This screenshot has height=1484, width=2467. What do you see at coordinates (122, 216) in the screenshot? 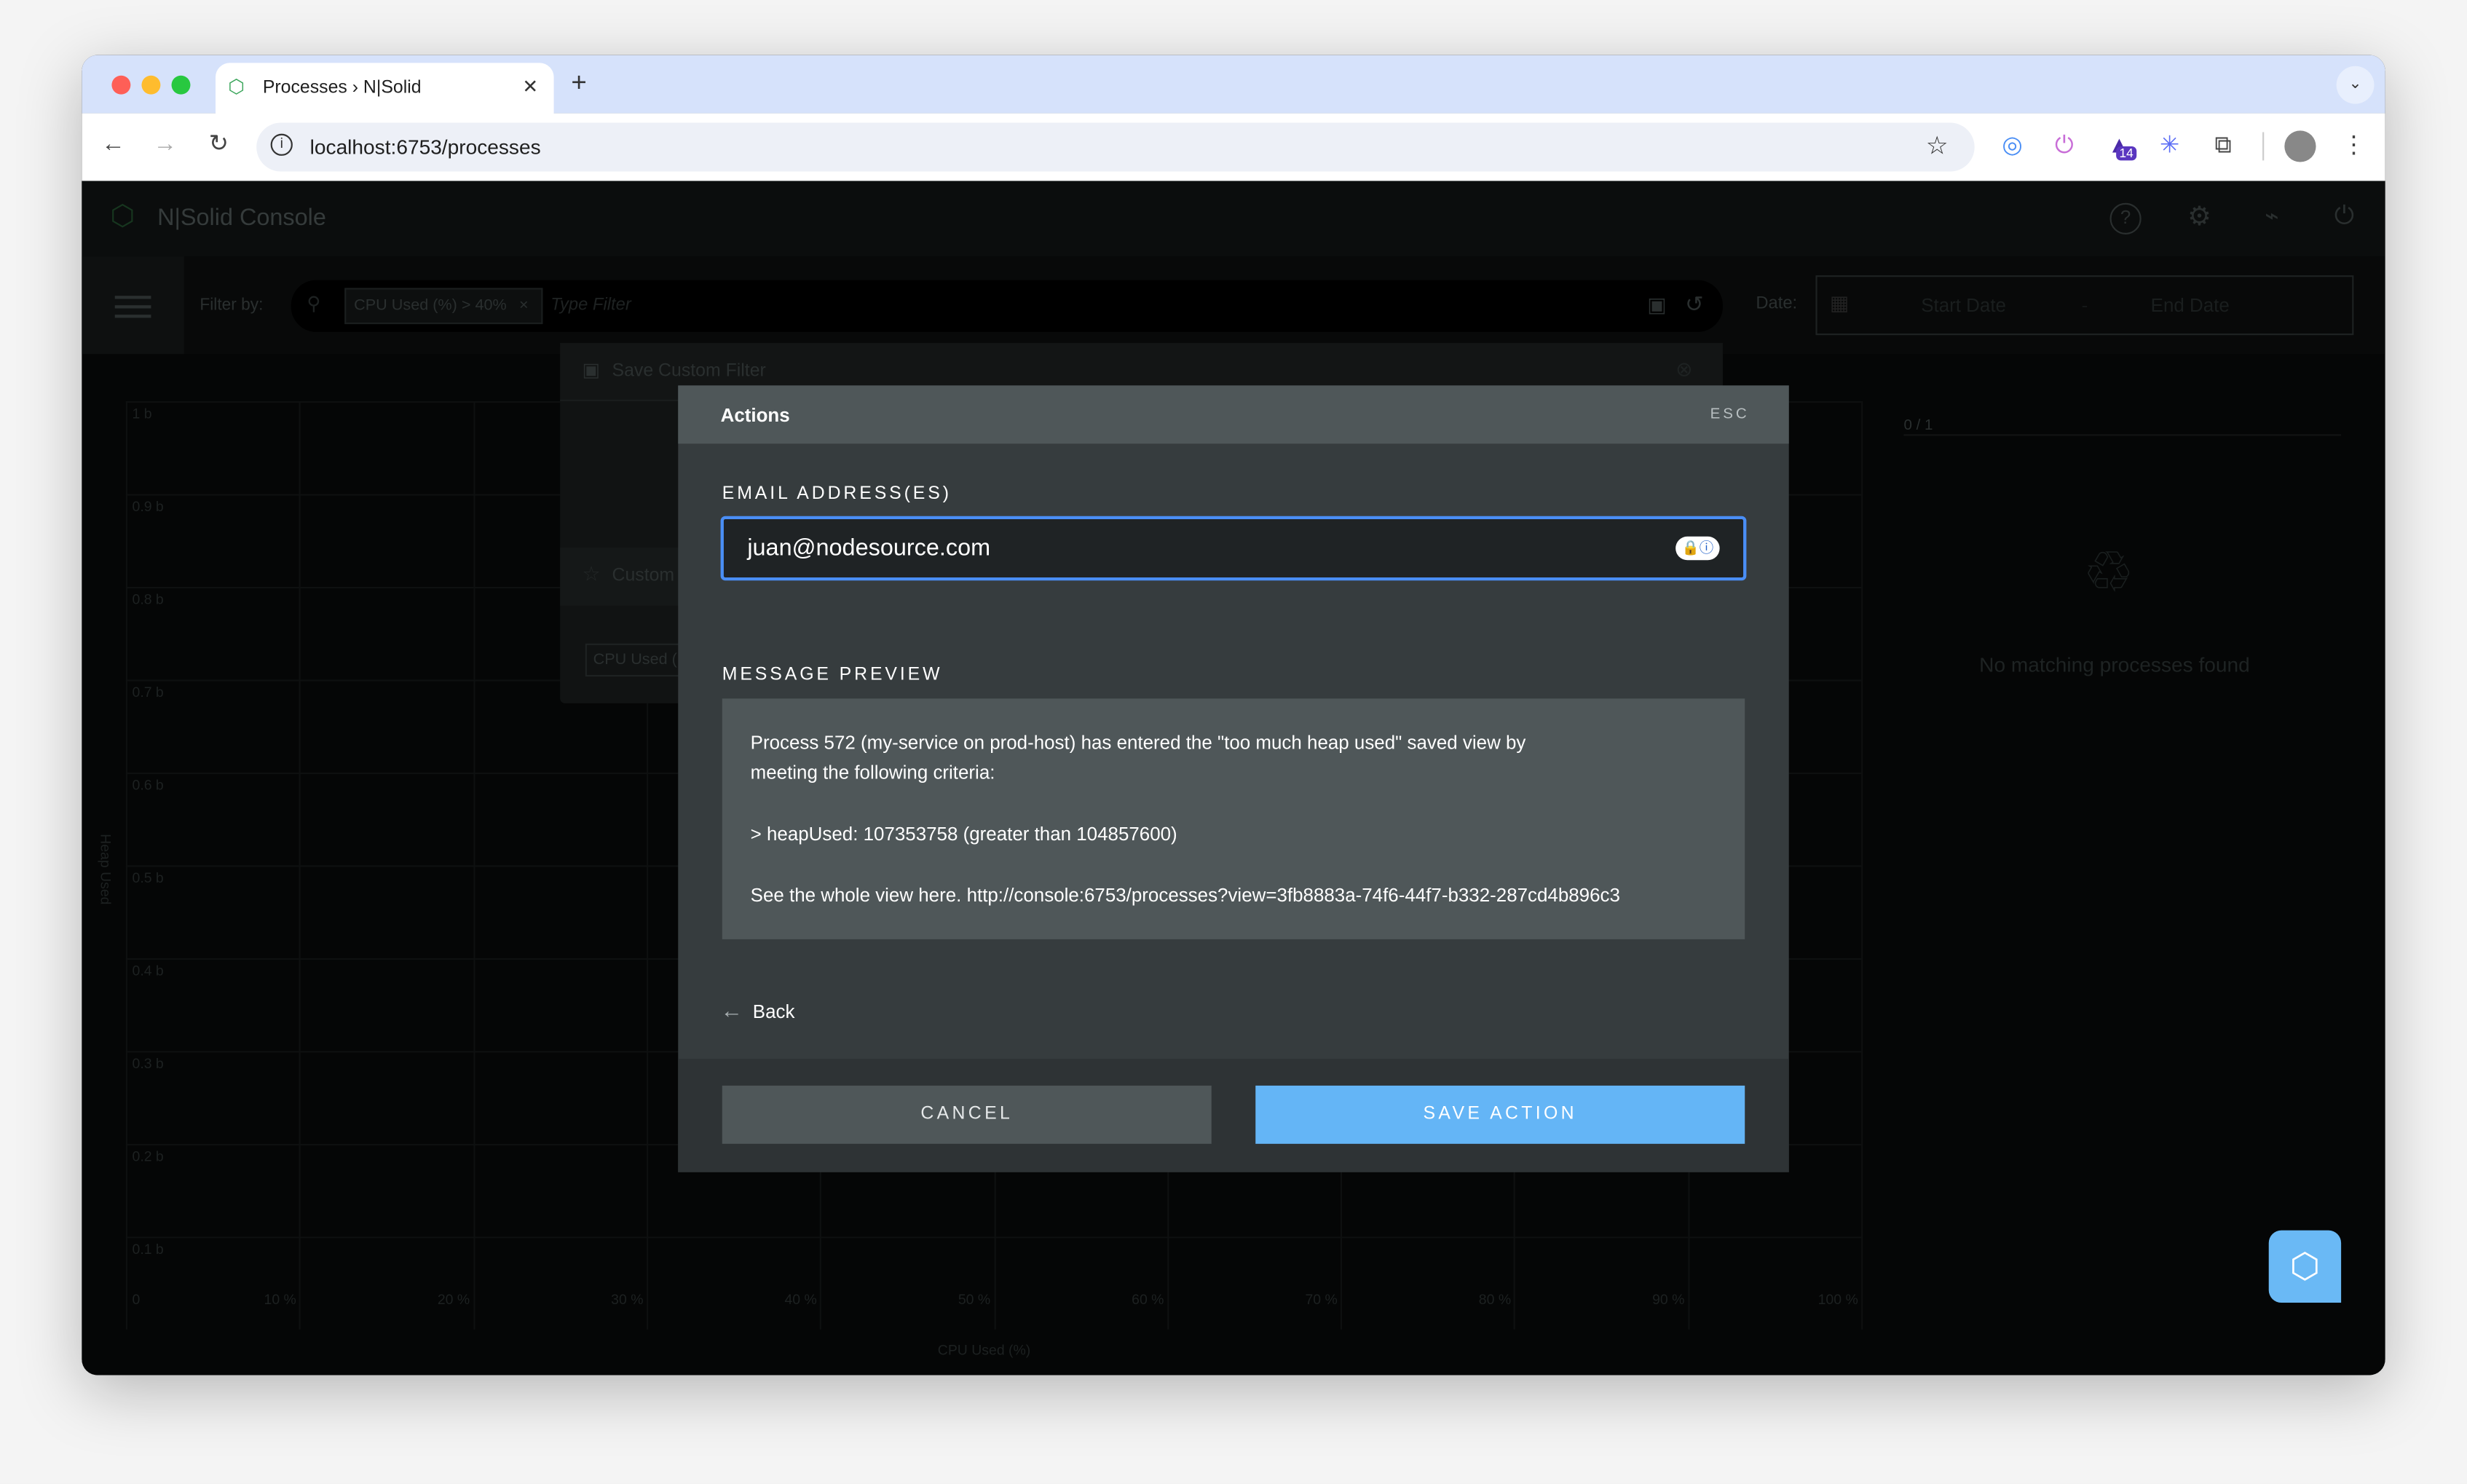
I see `nsolid-logo-icon: ⬡` at bounding box center [122, 216].